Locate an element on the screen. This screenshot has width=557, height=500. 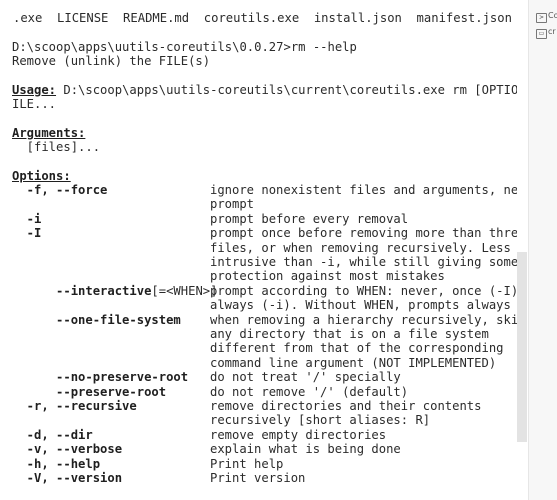
option-flag: -I is located at coordinates (27, 233).